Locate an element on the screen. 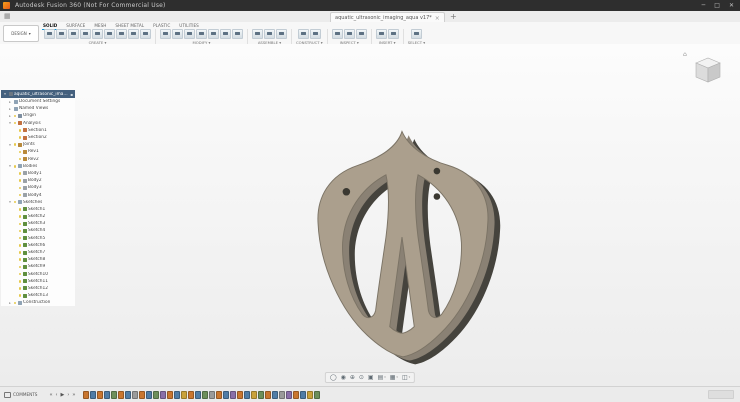 The height and width of the screenshot is (402, 740). fit-icon: ▣ is located at coordinates (371, 377).